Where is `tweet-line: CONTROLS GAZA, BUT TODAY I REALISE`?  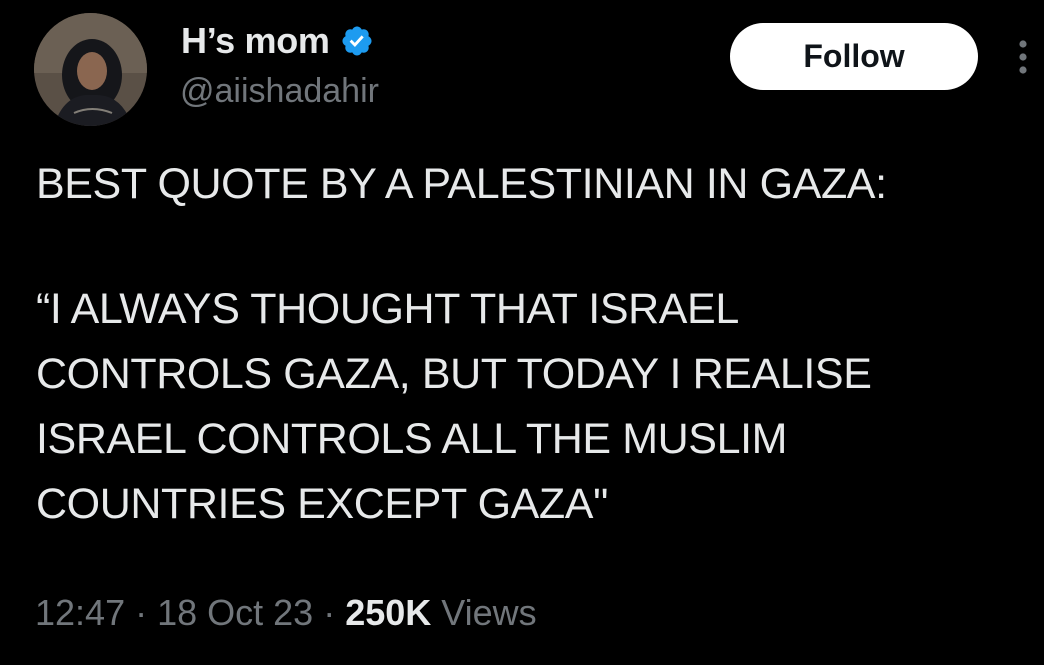
tweet-line: CONTROLS GAZA, BUT TODAY I REALISE is located at coordinates (454, 374).